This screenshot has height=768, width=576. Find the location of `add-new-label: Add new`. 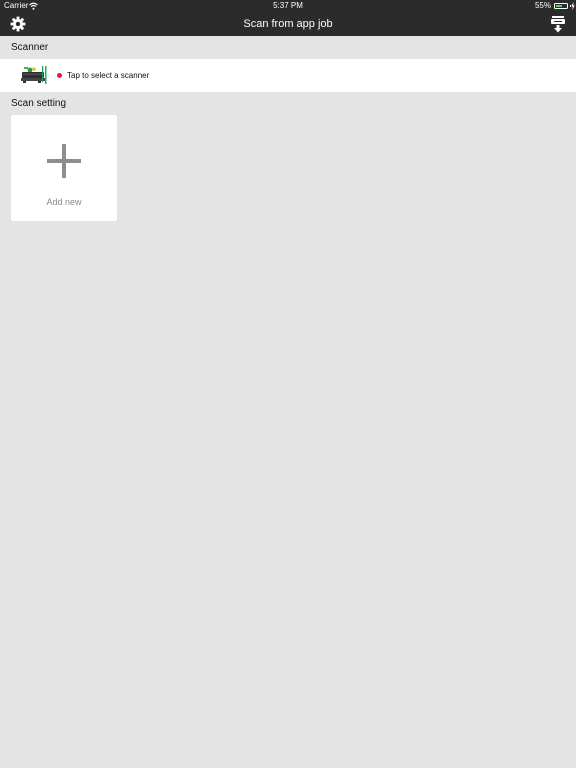

add-new-label: Add new is located at coordinates (64, 202).